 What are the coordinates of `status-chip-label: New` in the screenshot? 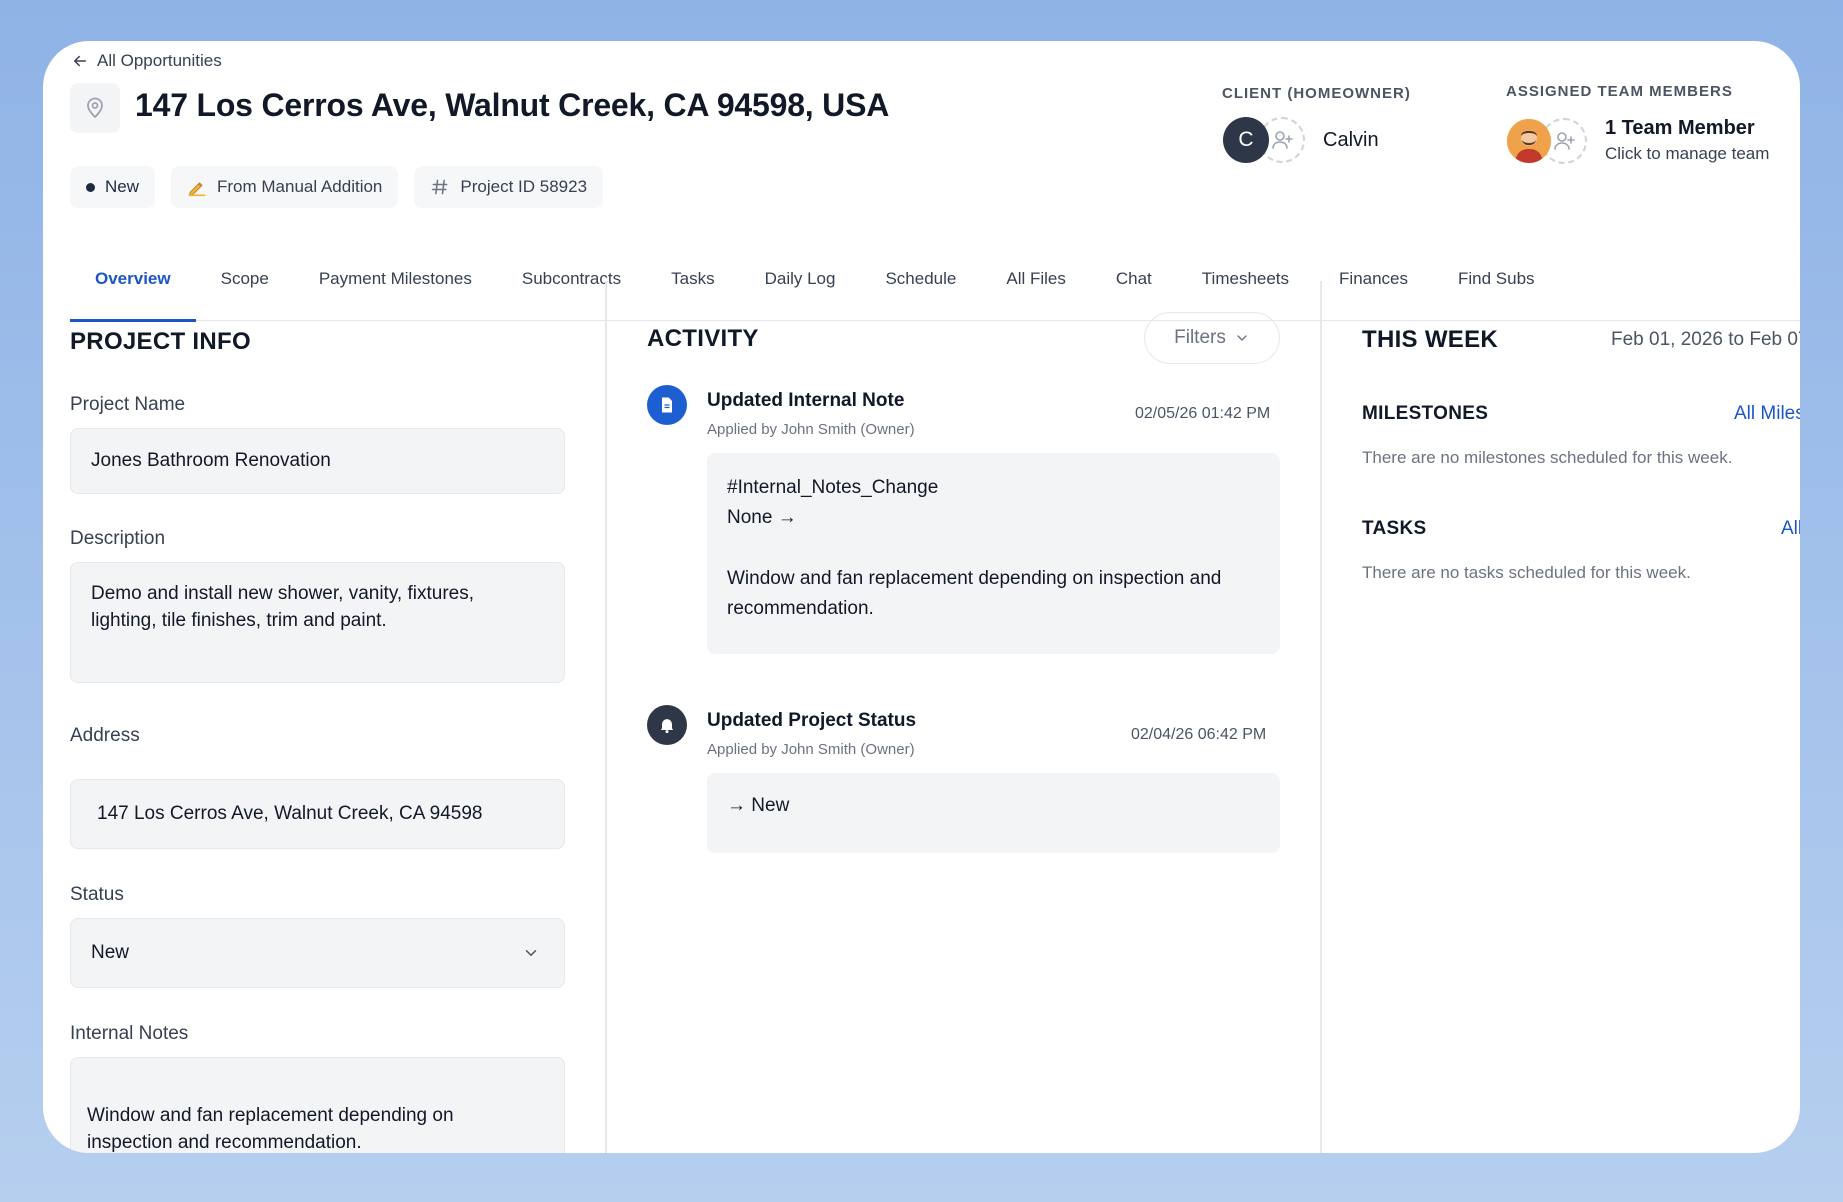 It's located at (122, 186).